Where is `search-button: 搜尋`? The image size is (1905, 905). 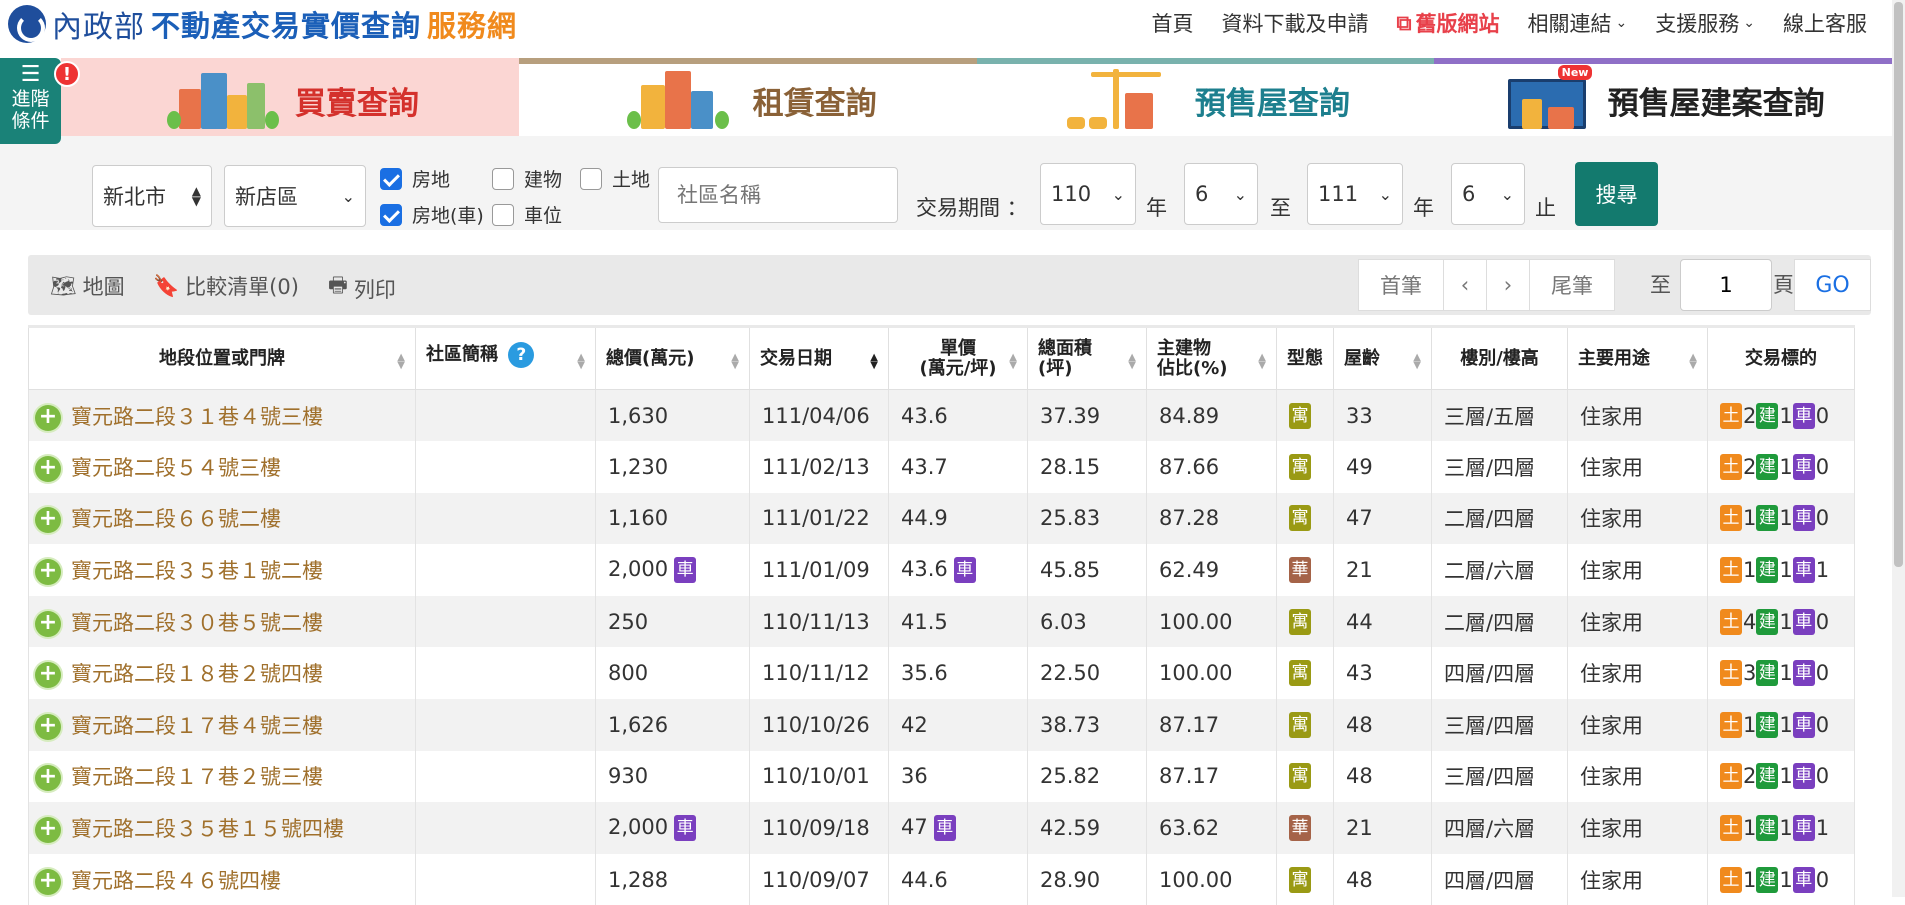
search-button: 搜尋 is located at coordinates (1616, 194).